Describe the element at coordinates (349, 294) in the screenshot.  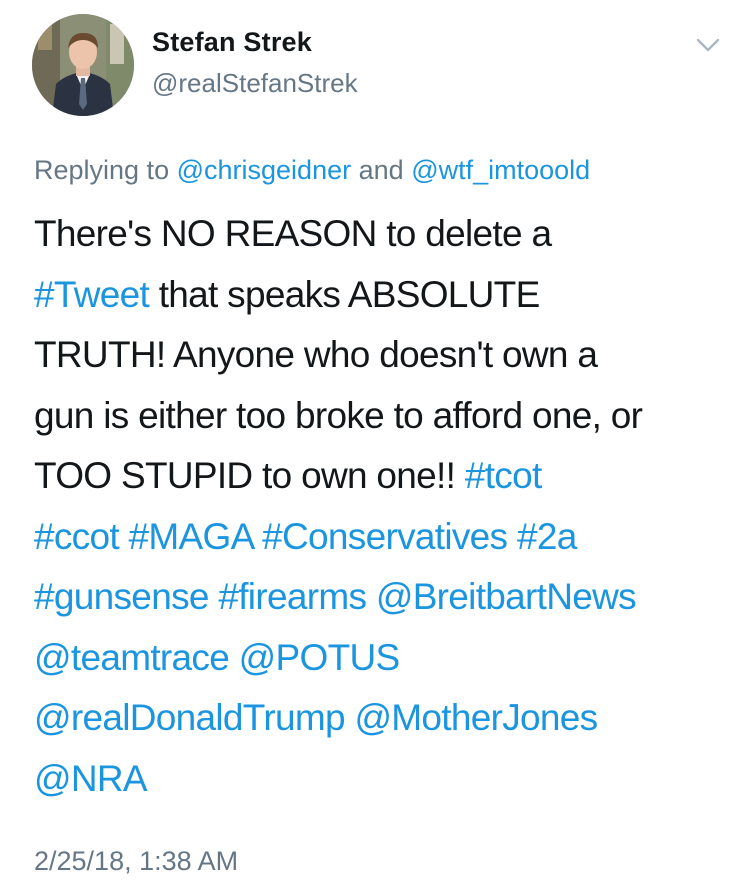
I see `tweet-text-segment: that speaks ABSOLUTE` at that location.